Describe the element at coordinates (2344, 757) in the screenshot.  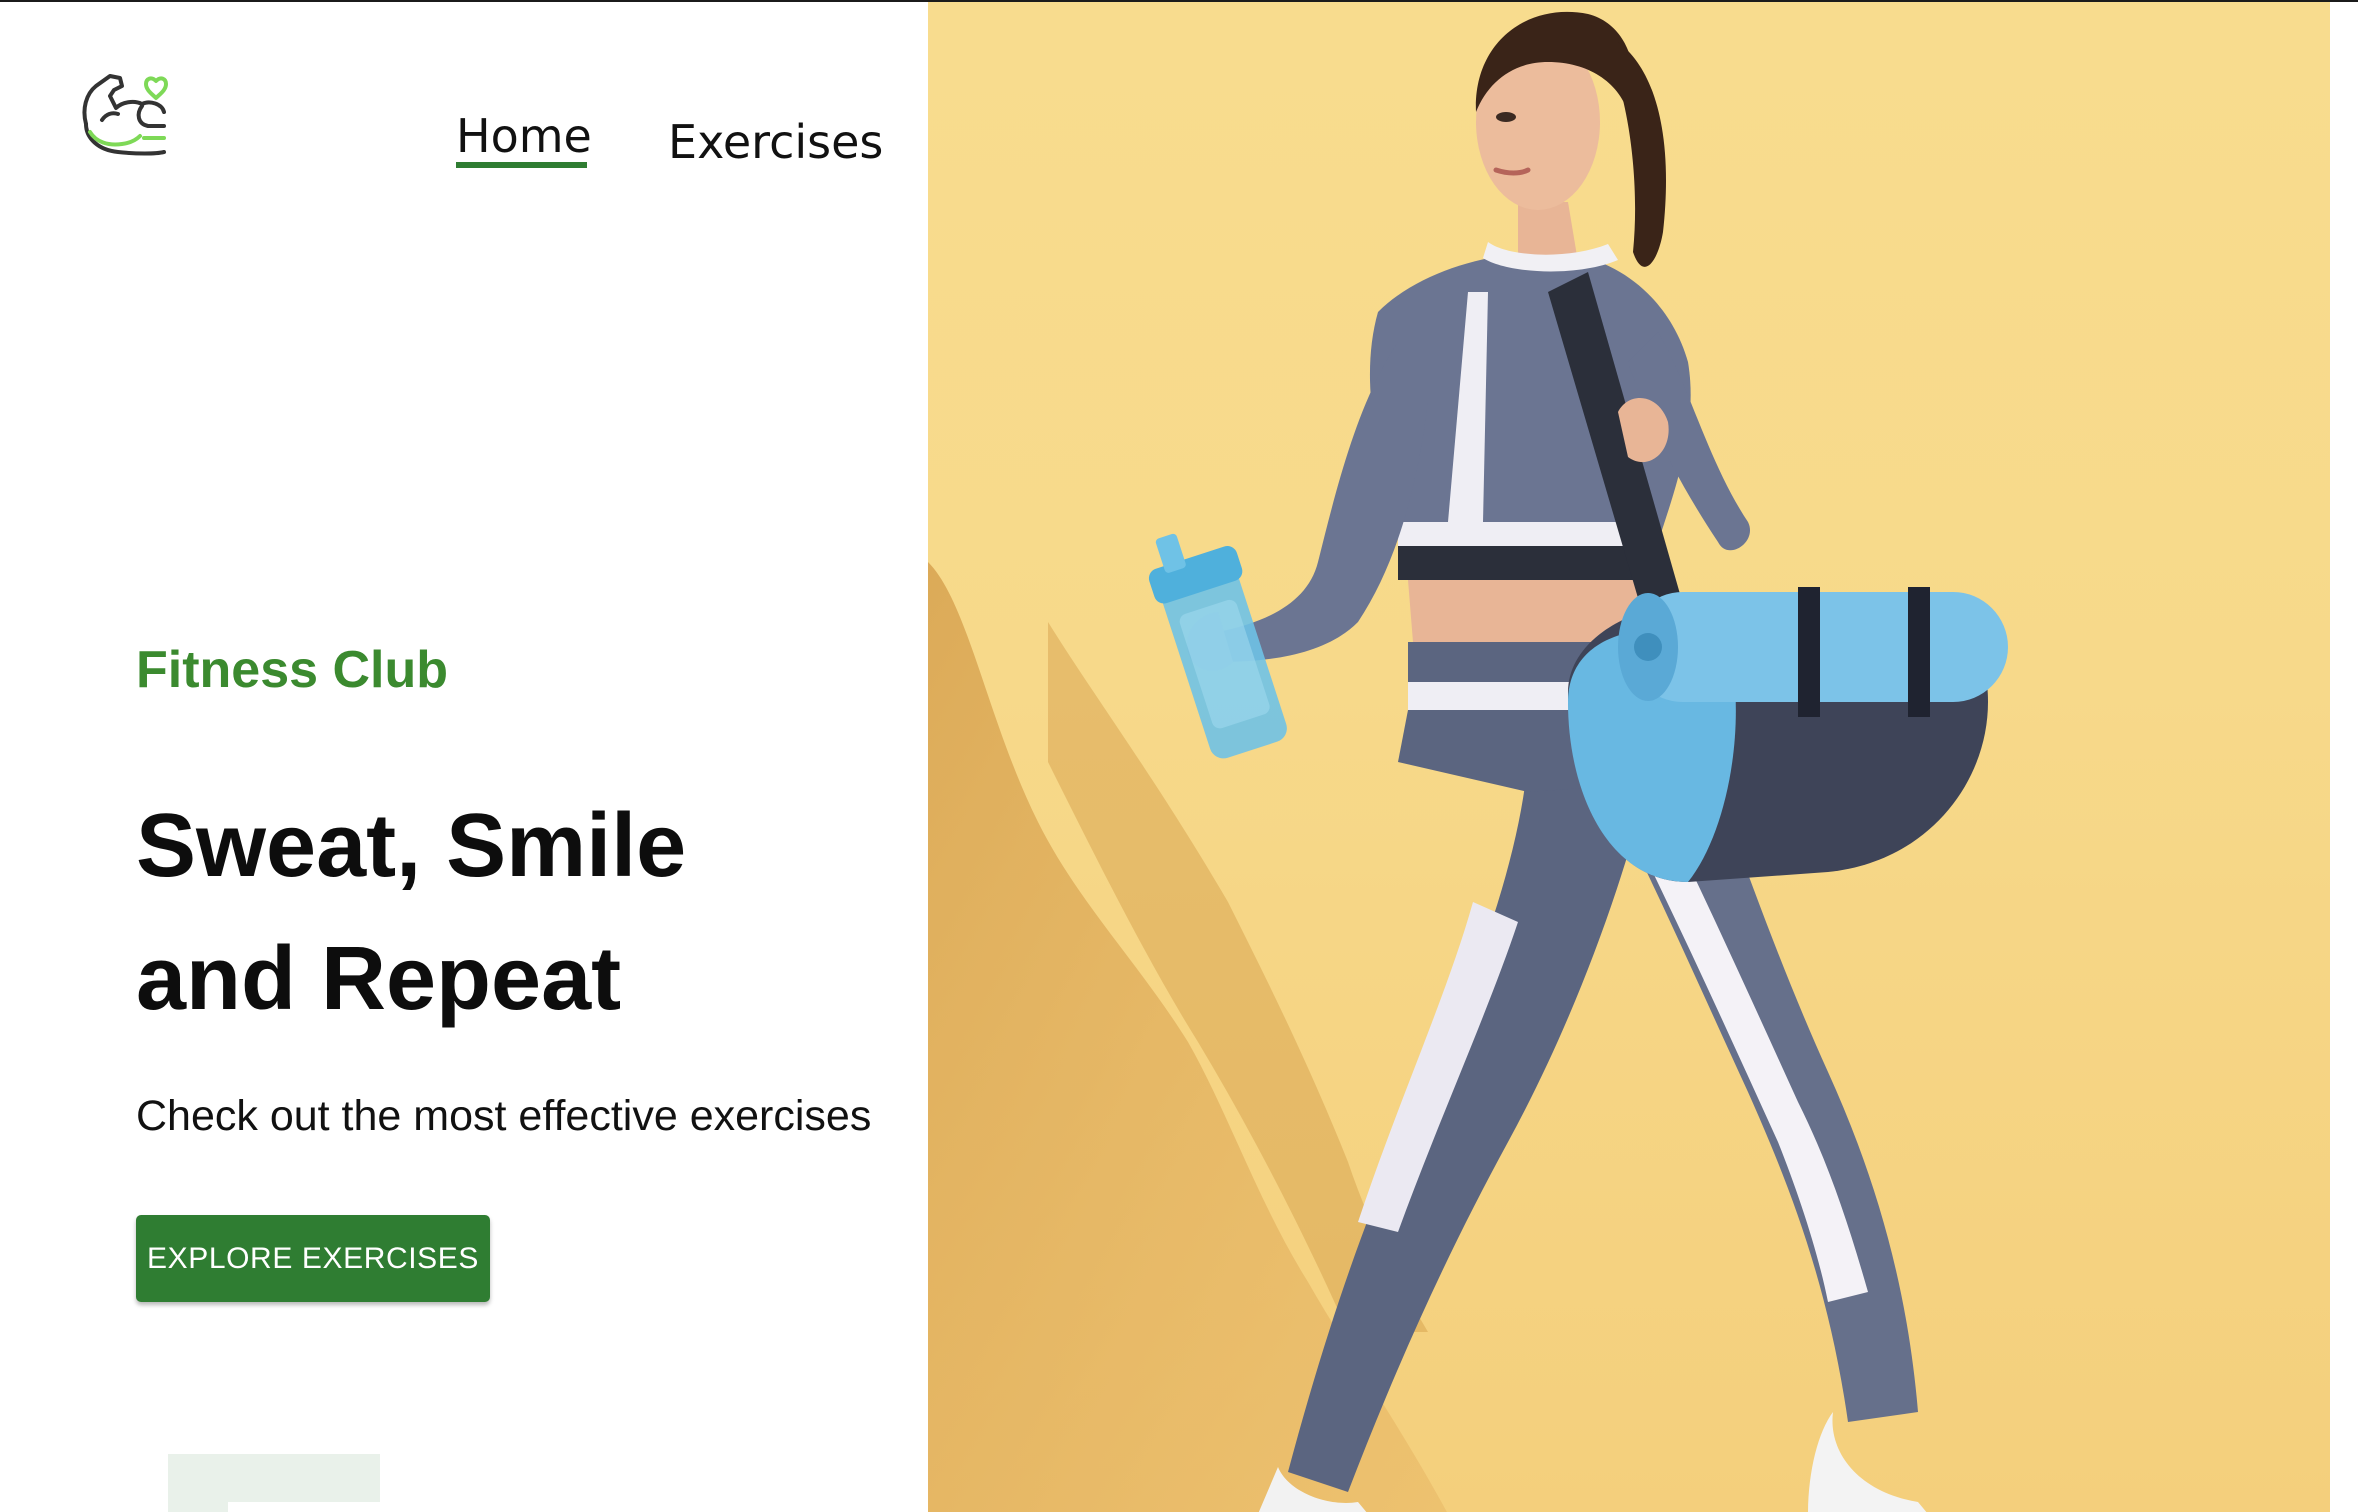
I see `page-right-margin` at that location.